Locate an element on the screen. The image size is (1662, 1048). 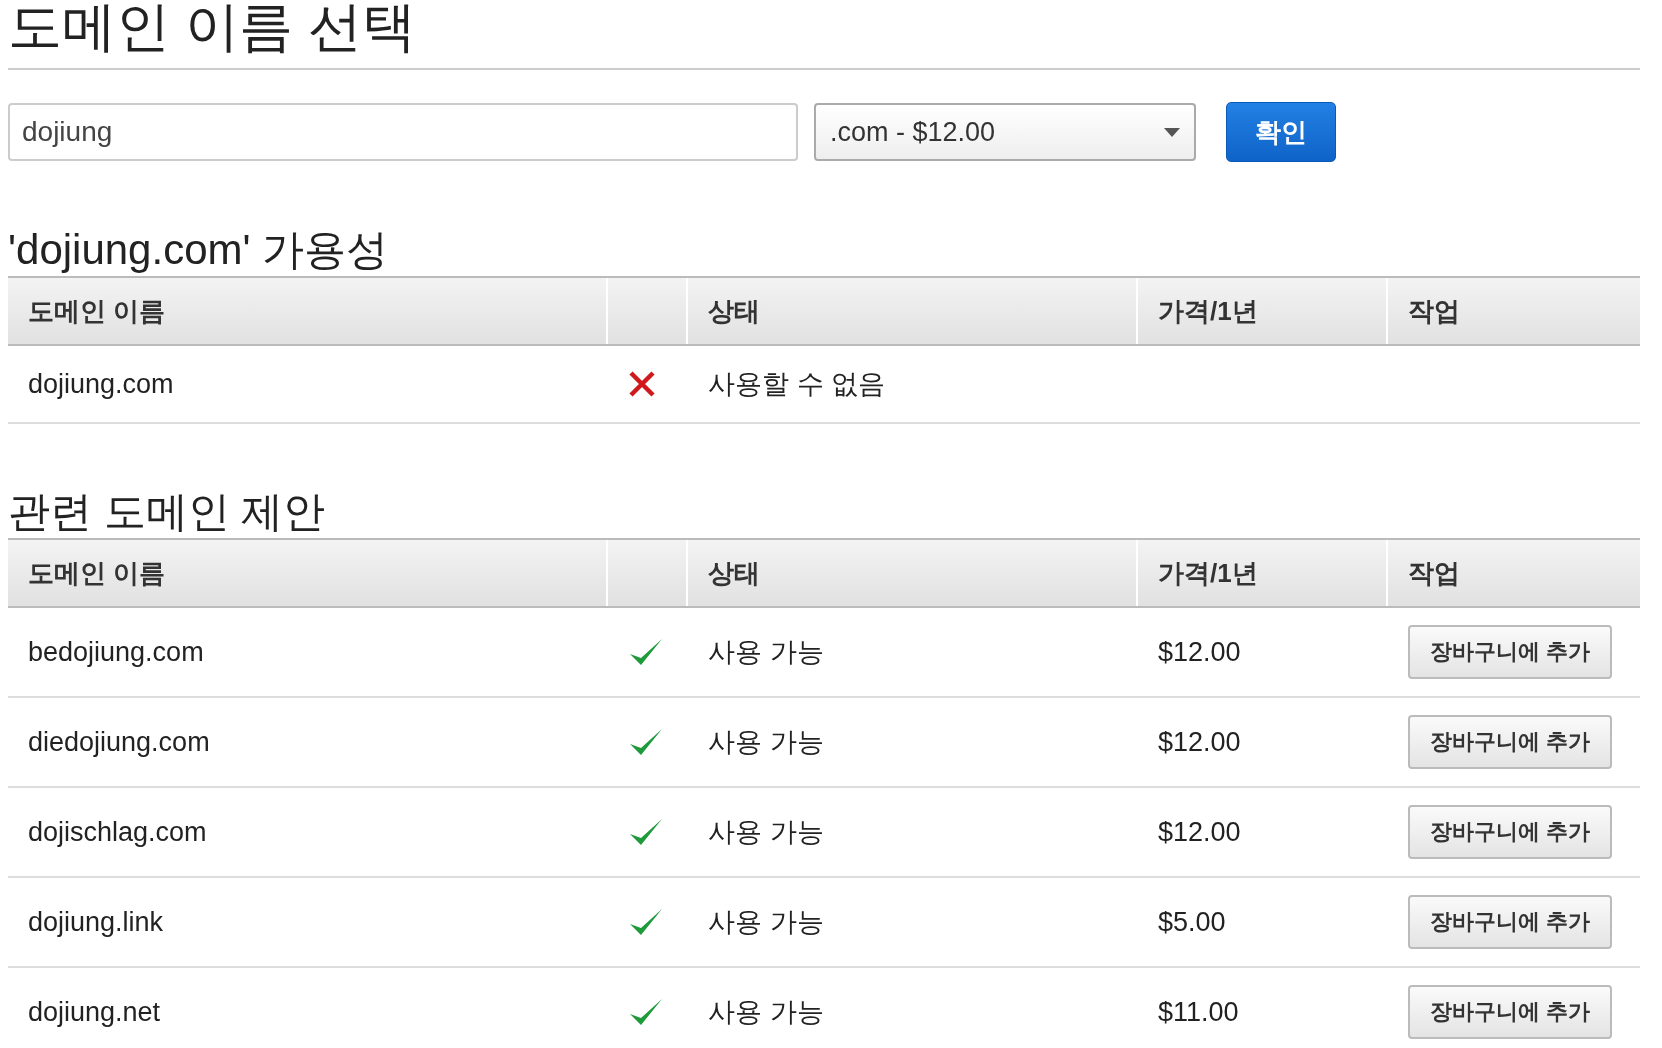
domain-name: dojischlag.com is located at coordinates (117, 832).